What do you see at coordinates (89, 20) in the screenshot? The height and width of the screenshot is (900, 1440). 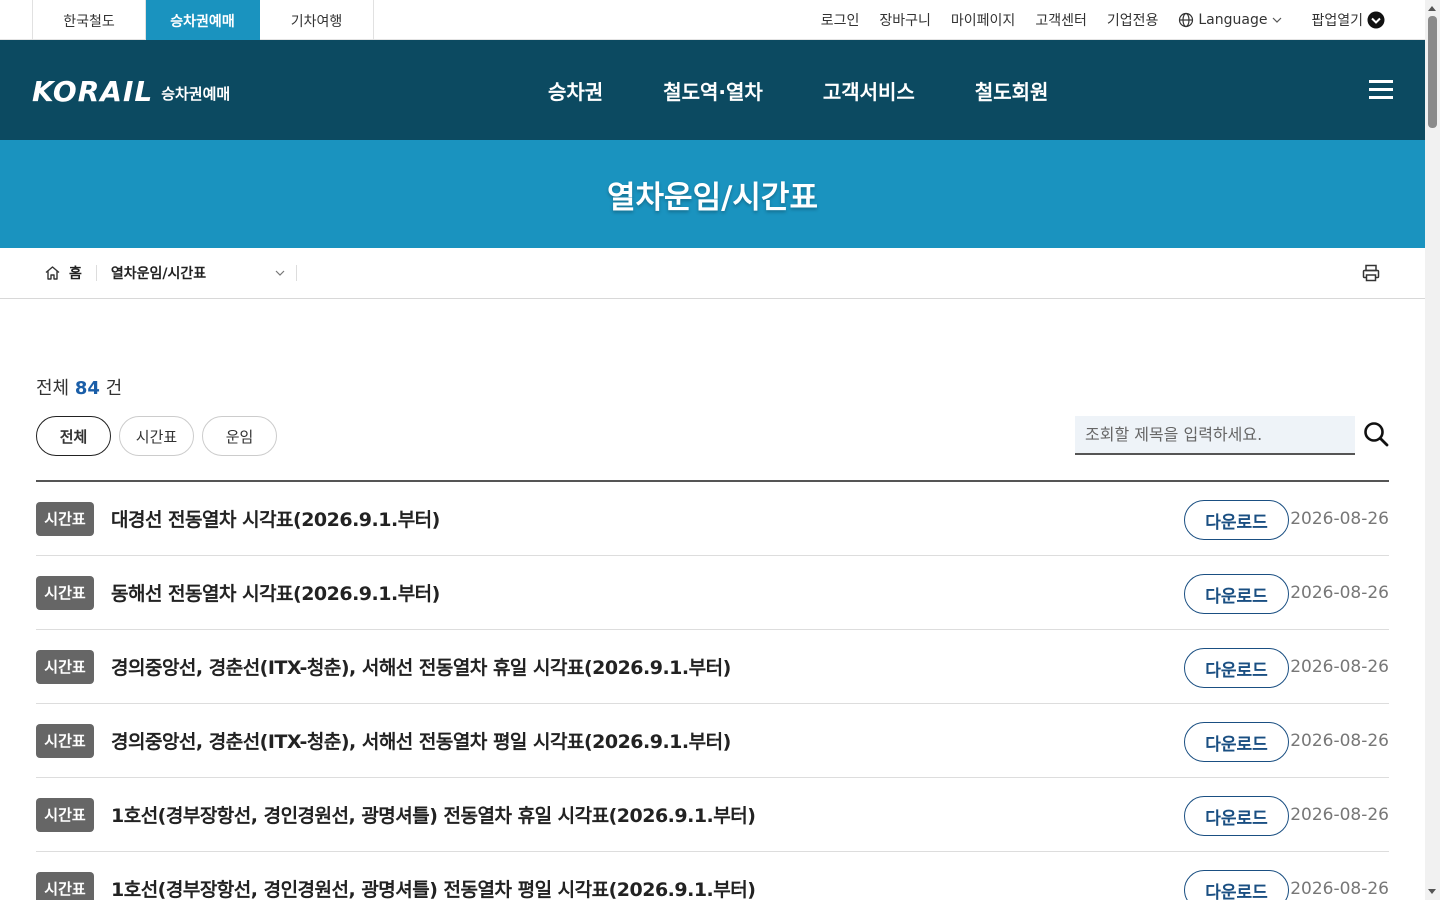 I see `site-tab-korail: 한국철도` at bounding box center [89, 20].